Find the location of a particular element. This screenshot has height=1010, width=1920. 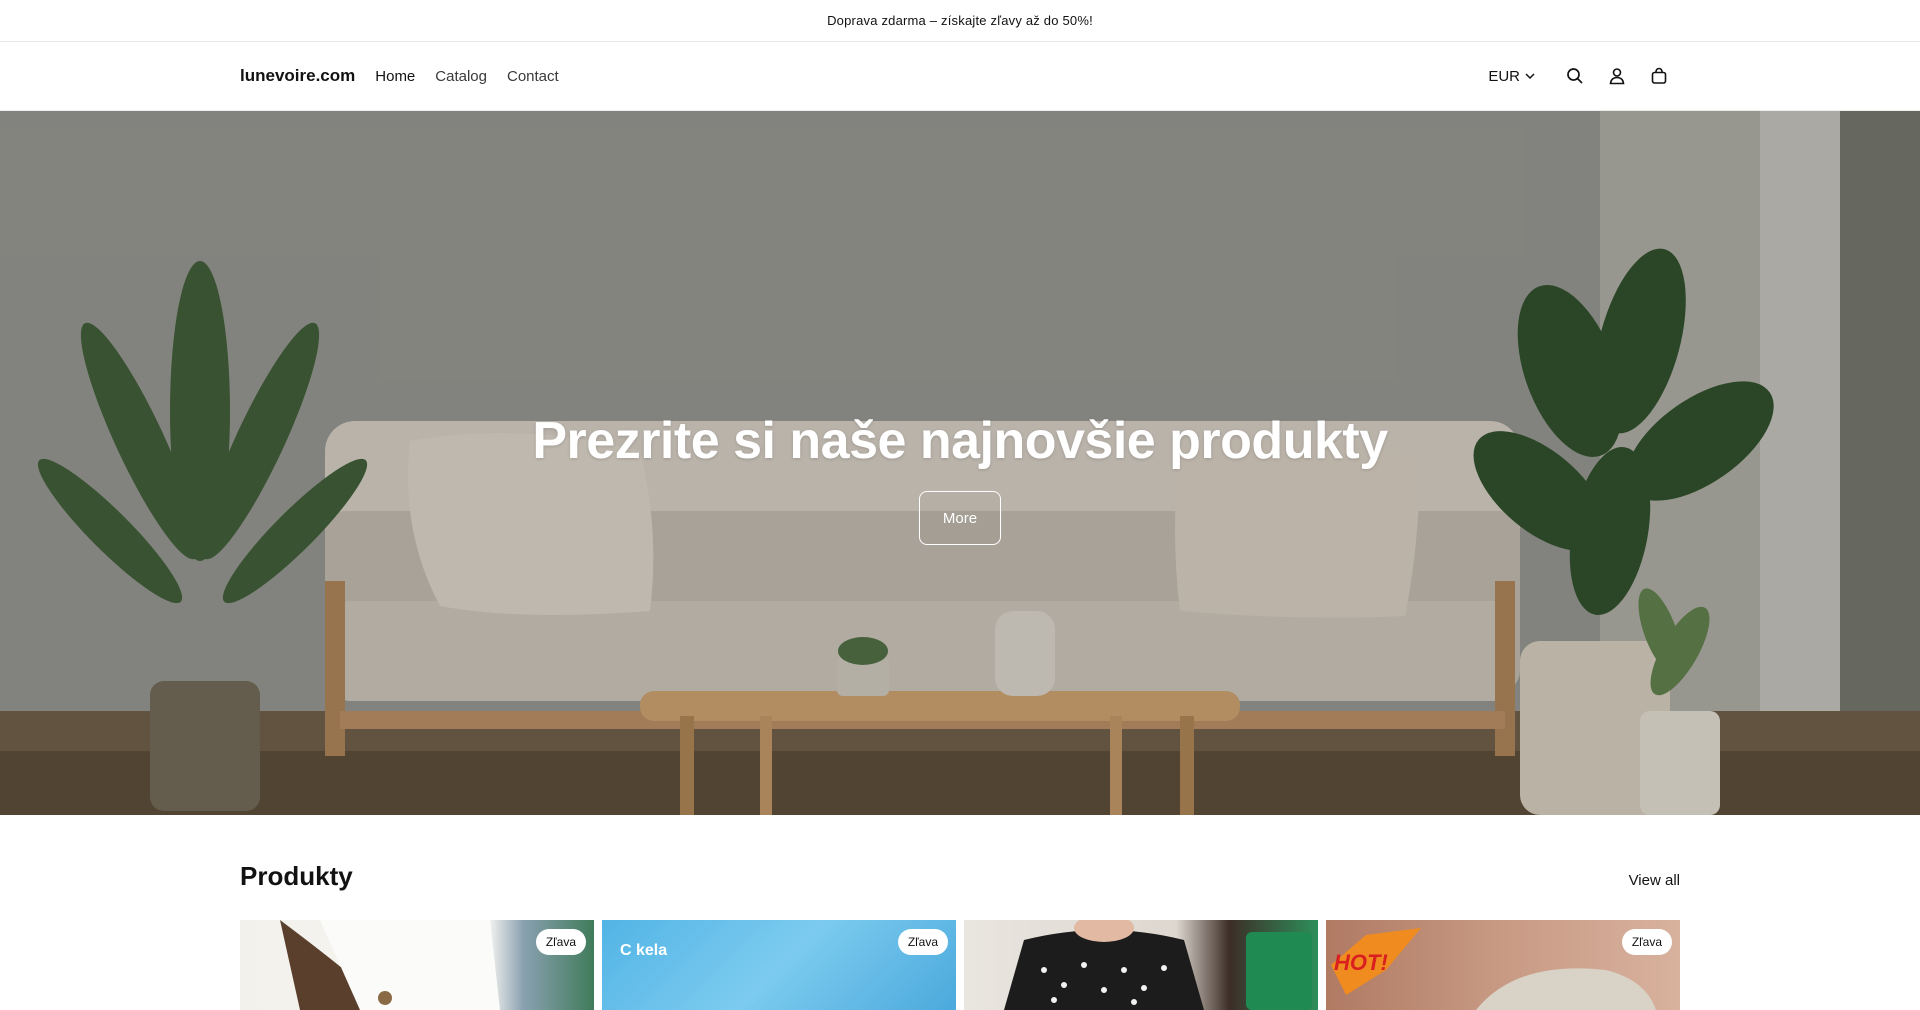

account-button is located at coordinates (1617, 76).